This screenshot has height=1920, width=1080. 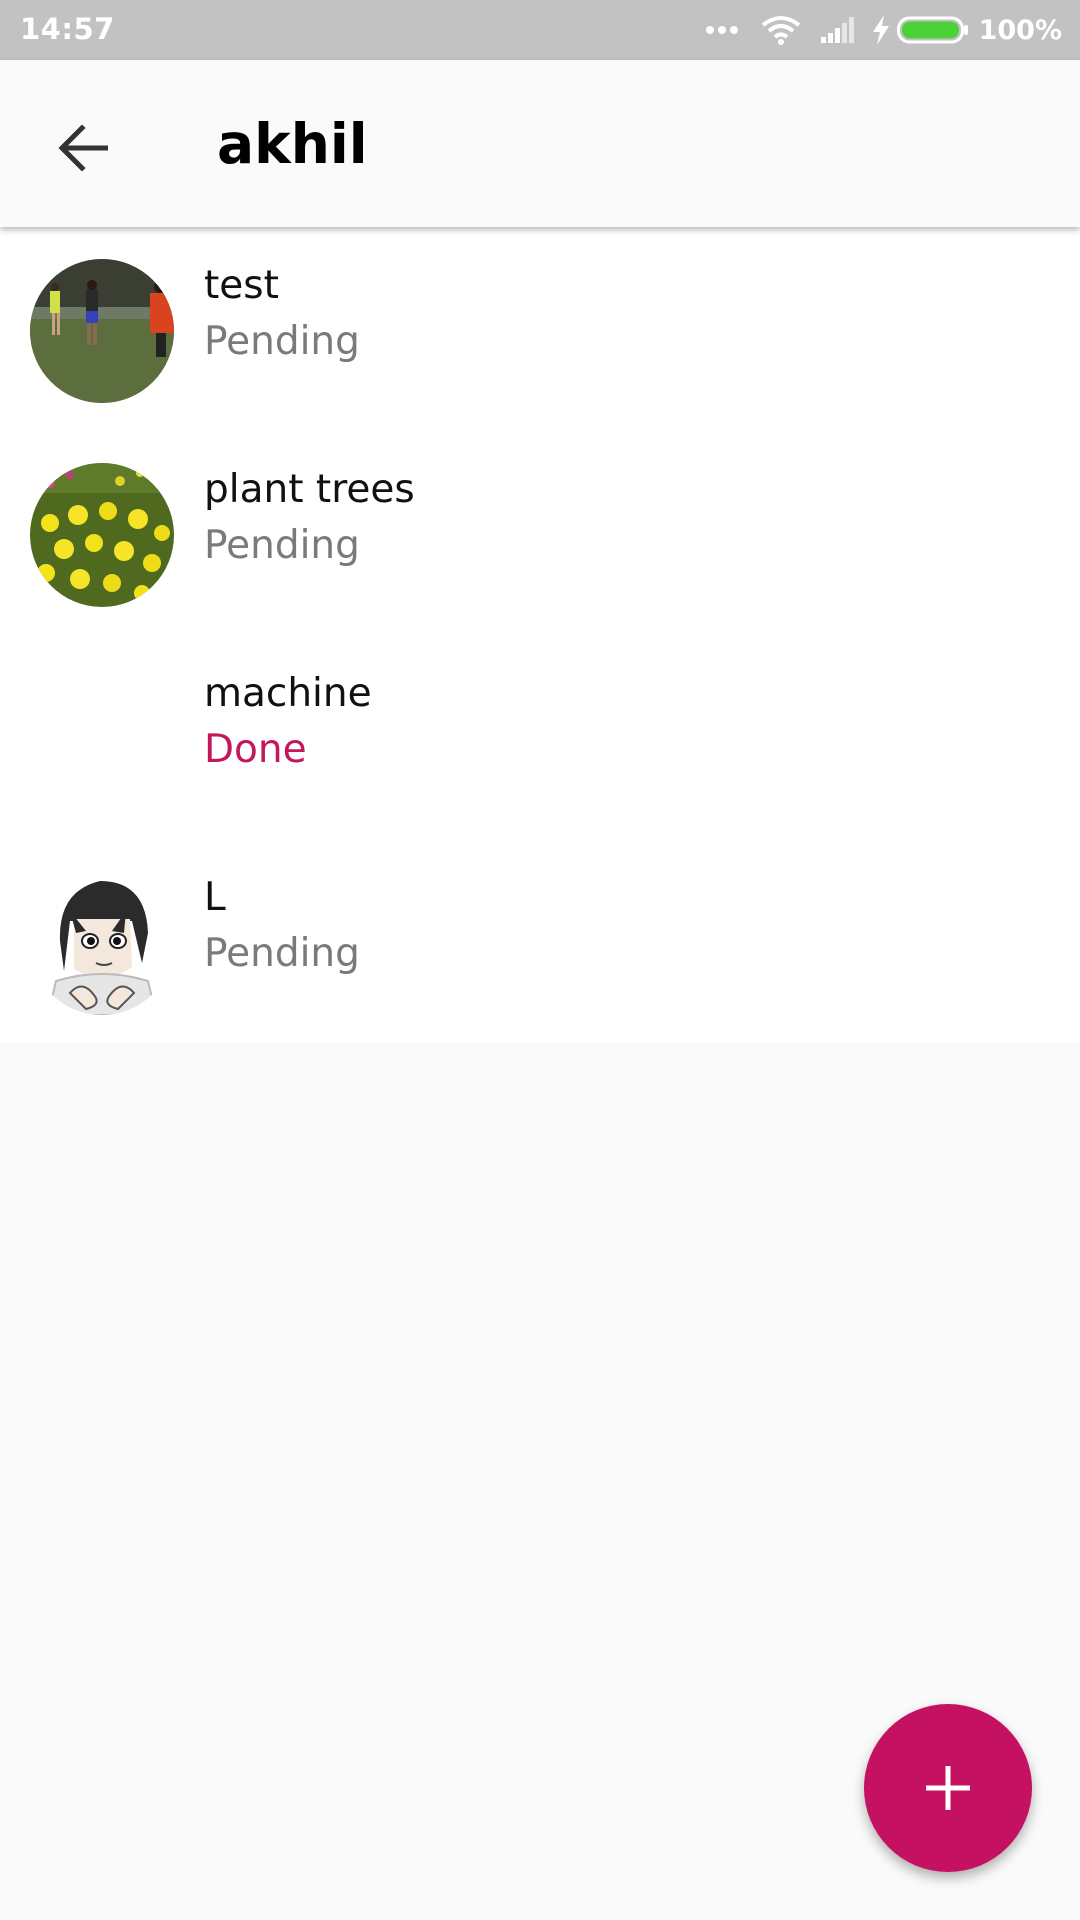 What do you see at coordinates (215, 897) in the screenshot?
I see `task-title: L` at bounding box center [215, 897].